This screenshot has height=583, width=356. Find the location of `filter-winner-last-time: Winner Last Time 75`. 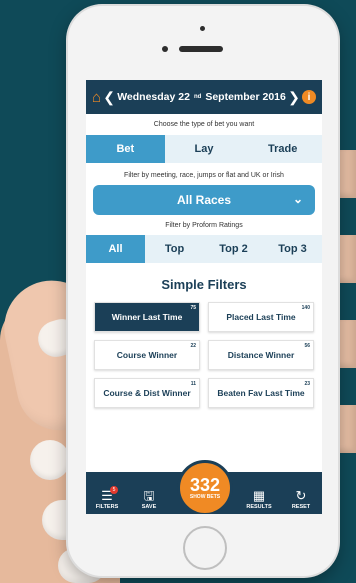

filter-winner-last-time: Winner Last Time 75 is located at coordinates (147, 317).